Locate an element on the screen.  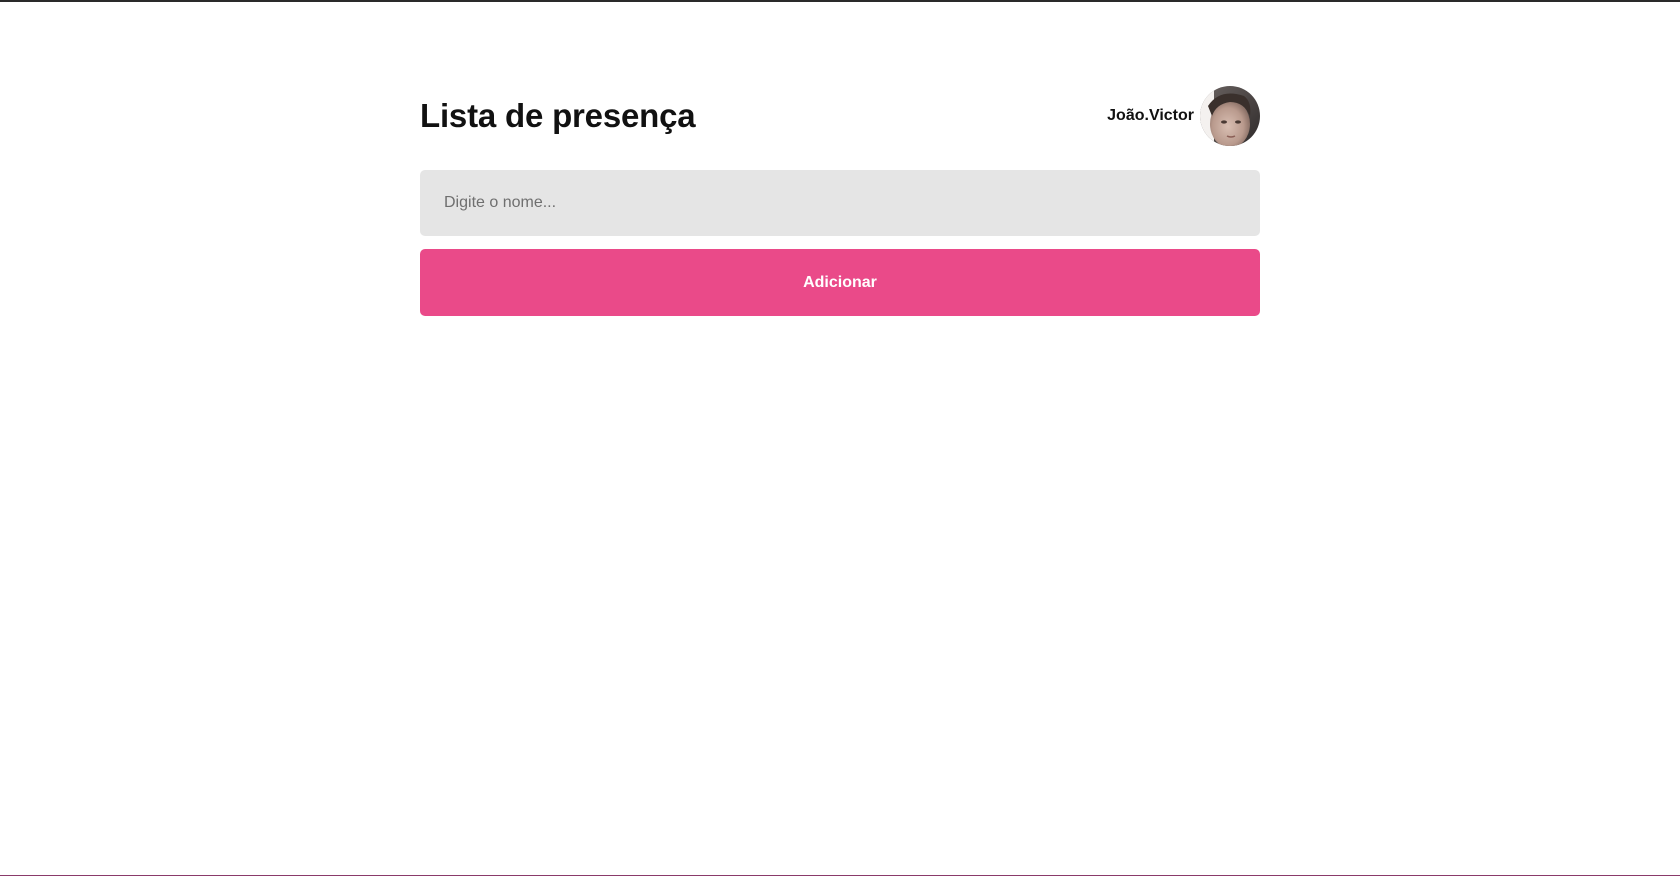
window-top-border is located at coordinates (840, 1).